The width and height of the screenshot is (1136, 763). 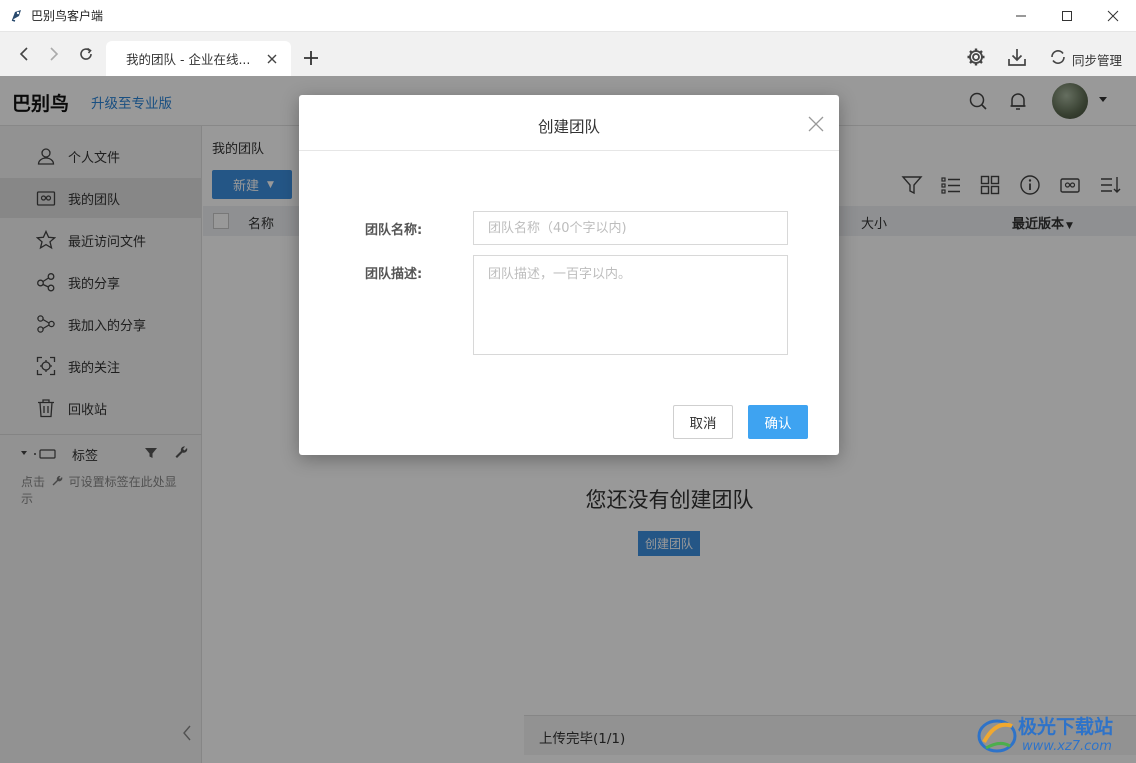 I want to click on watermark-text: 极光下载站, so click(x=1066, y=727).